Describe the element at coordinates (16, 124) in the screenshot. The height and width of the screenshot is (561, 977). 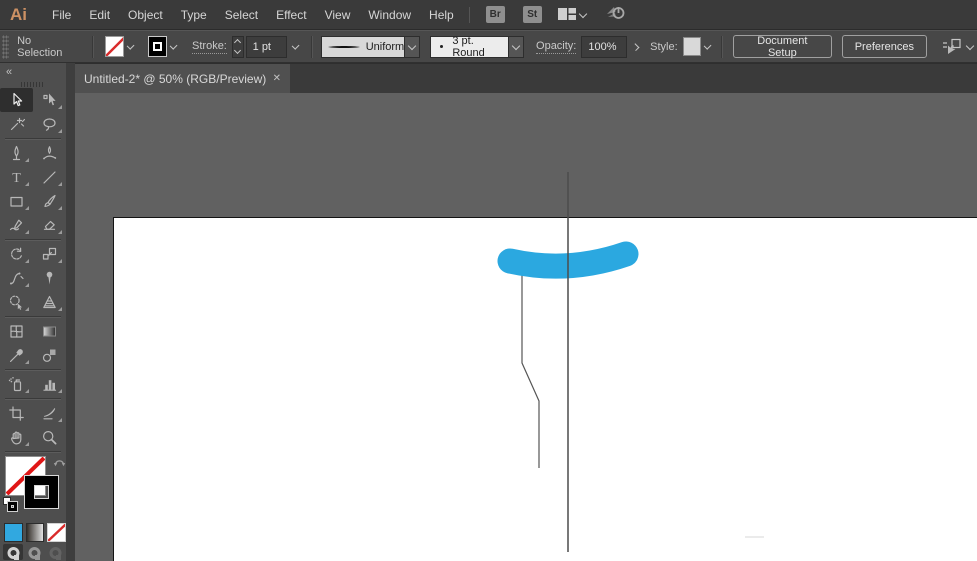
I see `magic-wand-tool` at that location.